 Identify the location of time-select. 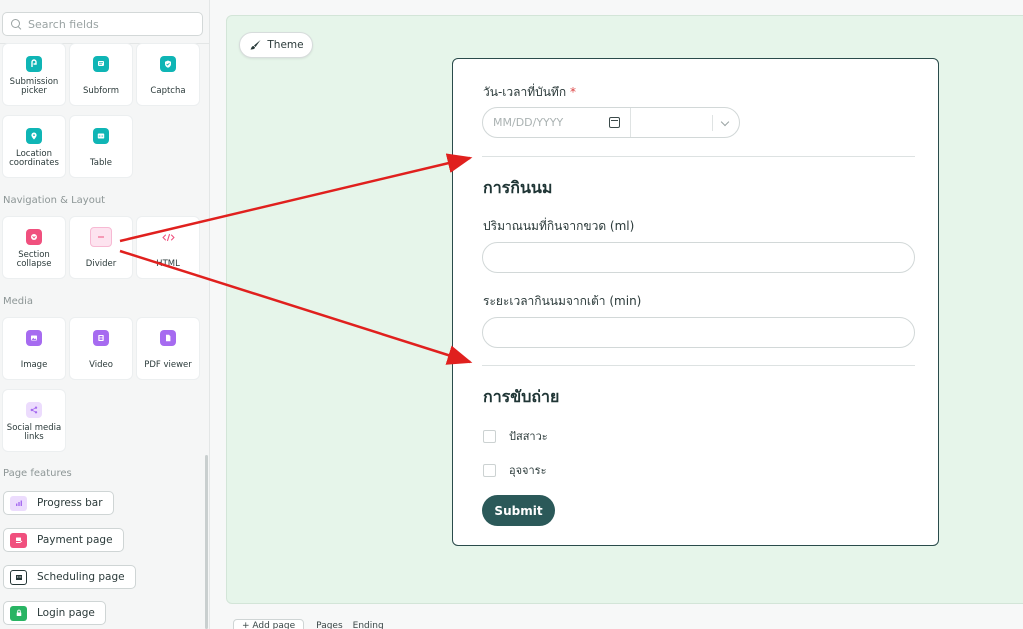
(685, 122).